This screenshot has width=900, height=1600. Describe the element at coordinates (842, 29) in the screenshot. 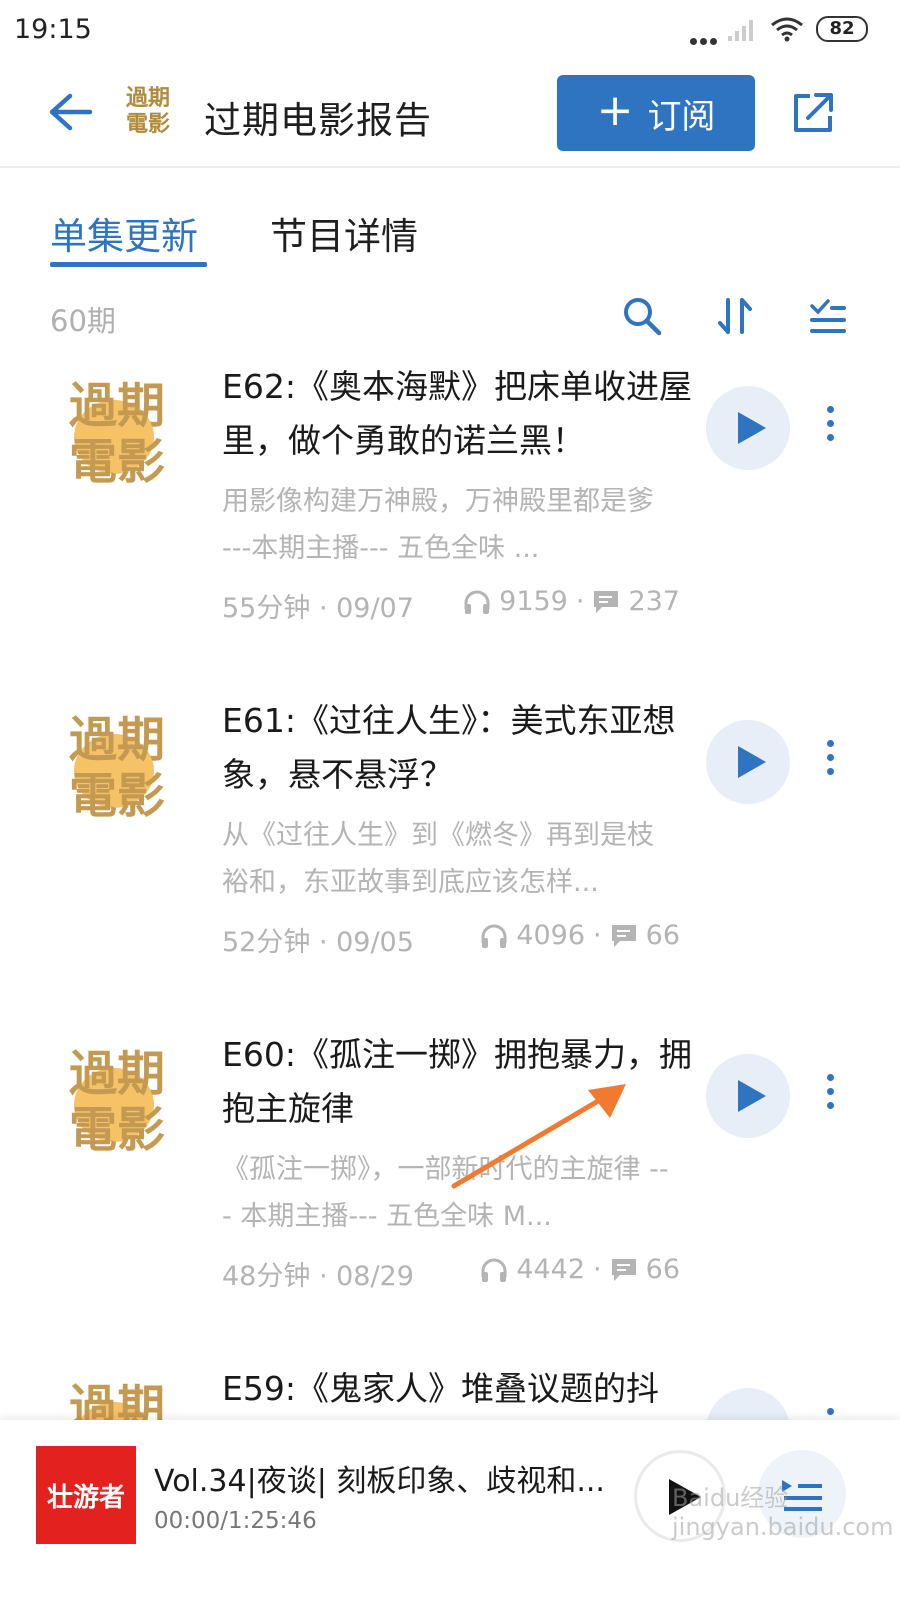

I see `battery-indicator: 82` at that location.